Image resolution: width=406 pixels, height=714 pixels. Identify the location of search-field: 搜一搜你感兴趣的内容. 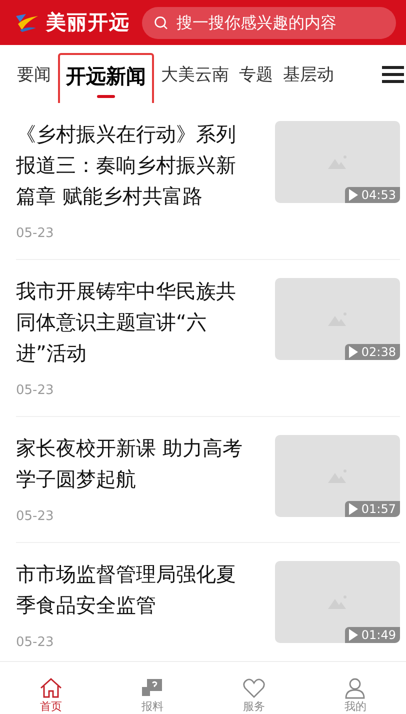
(269, 22).